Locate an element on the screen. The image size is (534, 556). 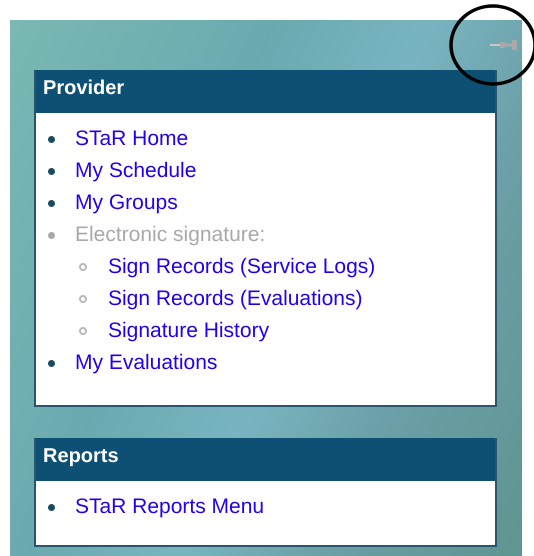
menu-link: My Groups is located at coordinates (126, 203).